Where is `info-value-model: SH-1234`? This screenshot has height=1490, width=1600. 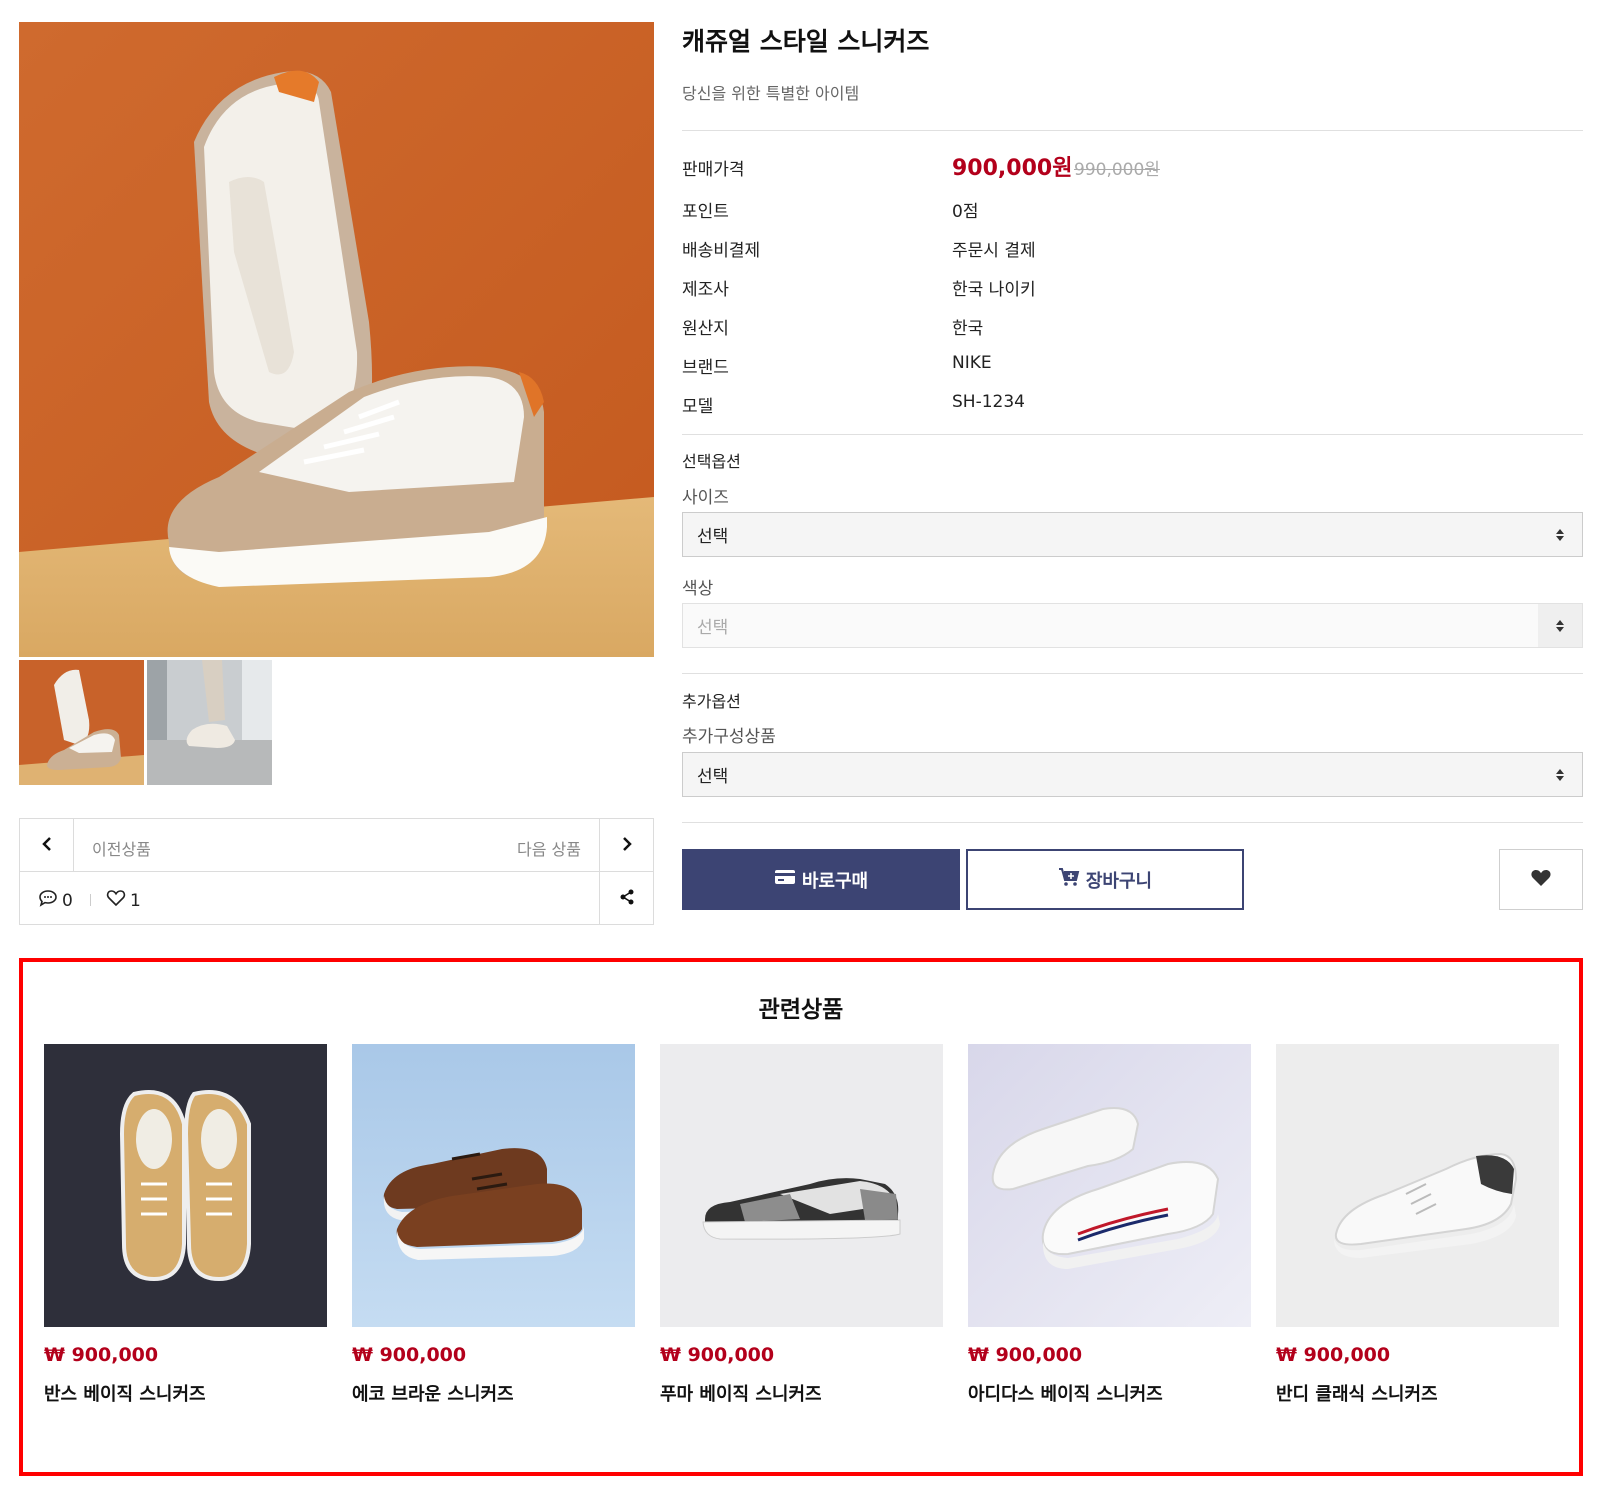 info-value-model: SH-1234 is located at coordinates (988, 402).